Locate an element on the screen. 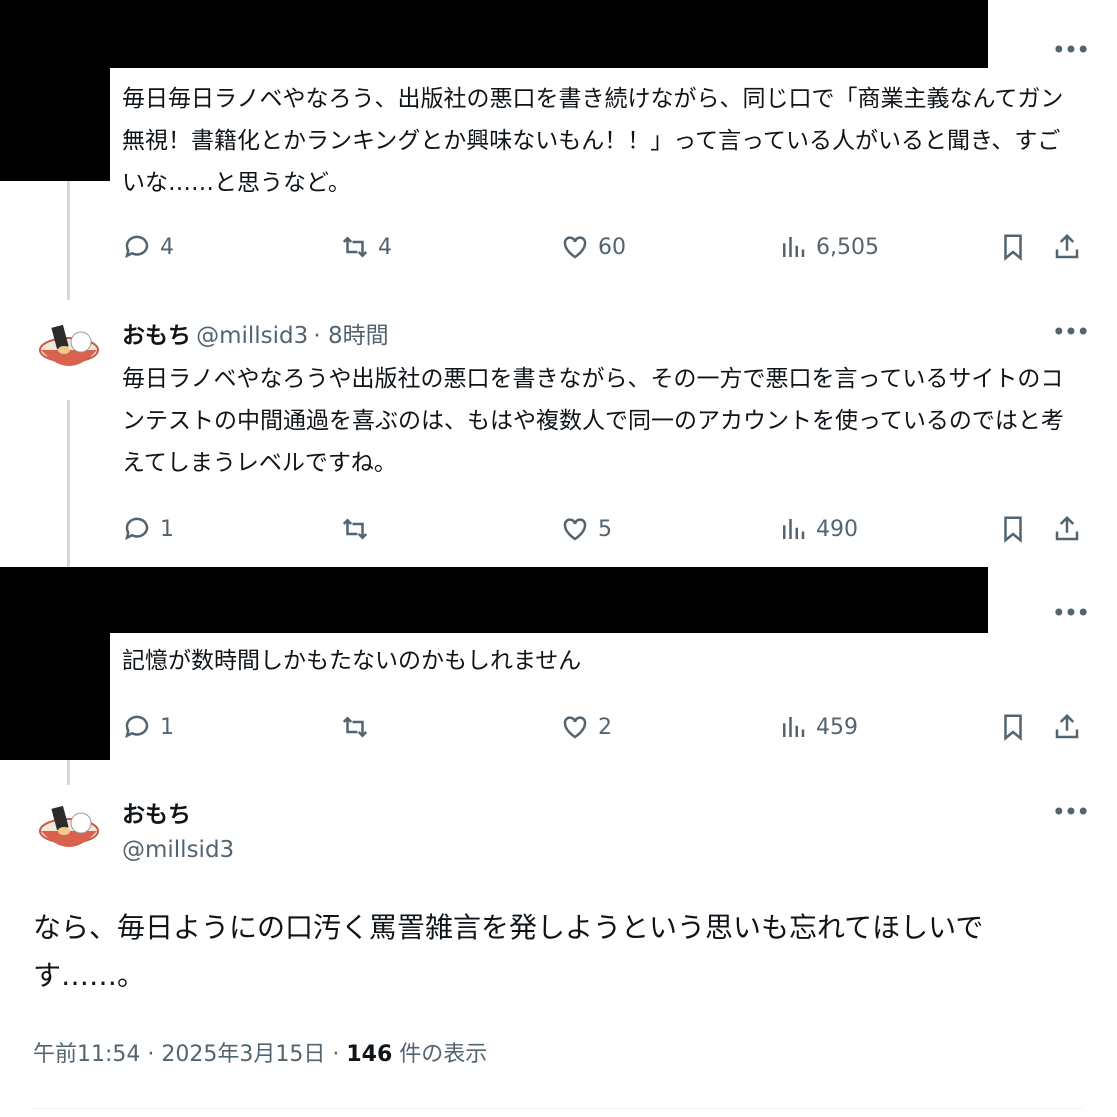  reply-count: 4 is located at coordinates (167, 247).